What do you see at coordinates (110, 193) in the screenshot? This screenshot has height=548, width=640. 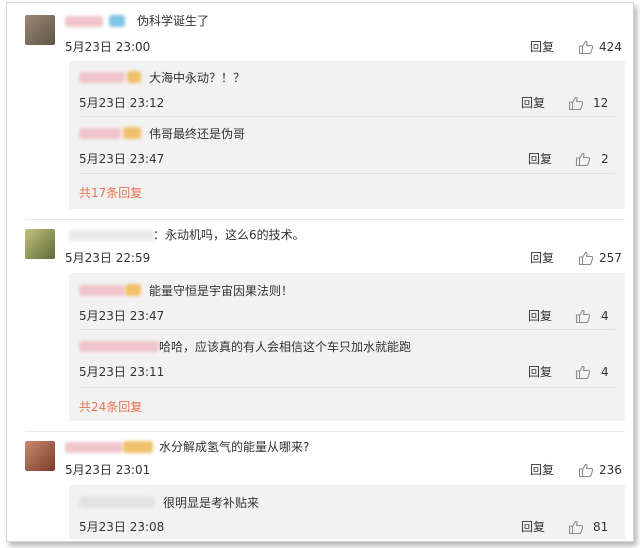 I see `view-more-replies-link: 共17条回复` at bounding box center [110, 193].